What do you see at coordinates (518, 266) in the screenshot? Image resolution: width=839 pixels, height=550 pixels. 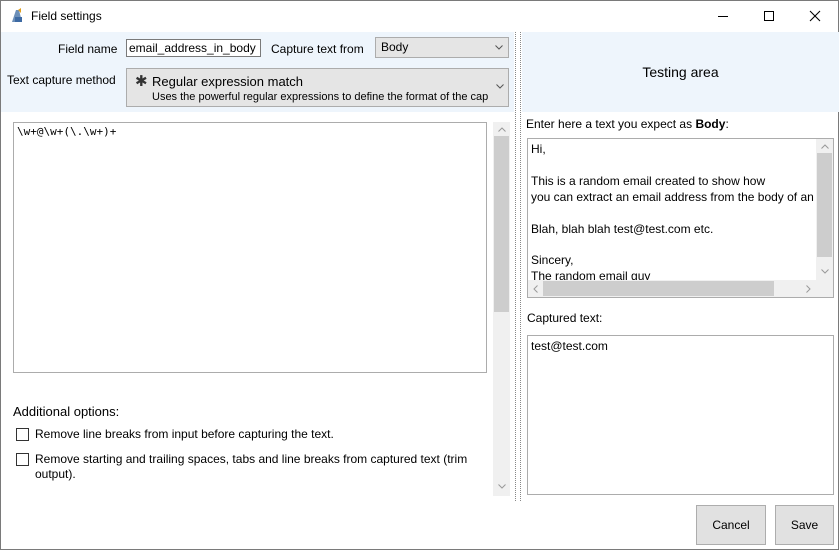 I see `panel-splitter` at bounding box center [518, 266].